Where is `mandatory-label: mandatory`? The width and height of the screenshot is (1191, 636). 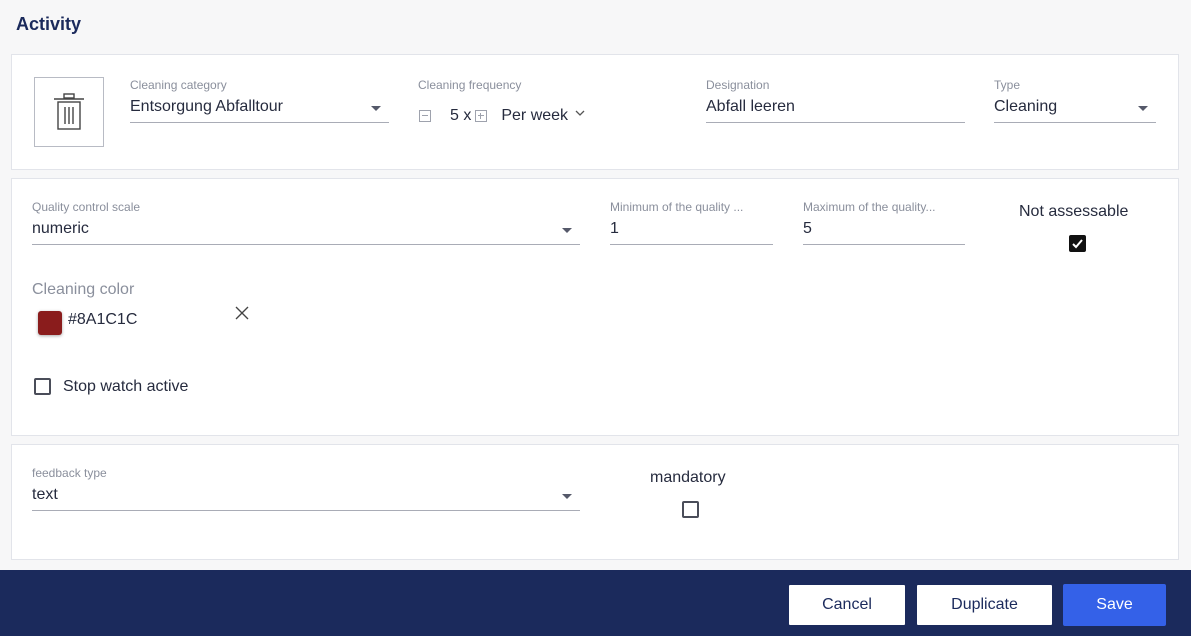
mandatory-label: mandatory is located at coordinates (688, 477).